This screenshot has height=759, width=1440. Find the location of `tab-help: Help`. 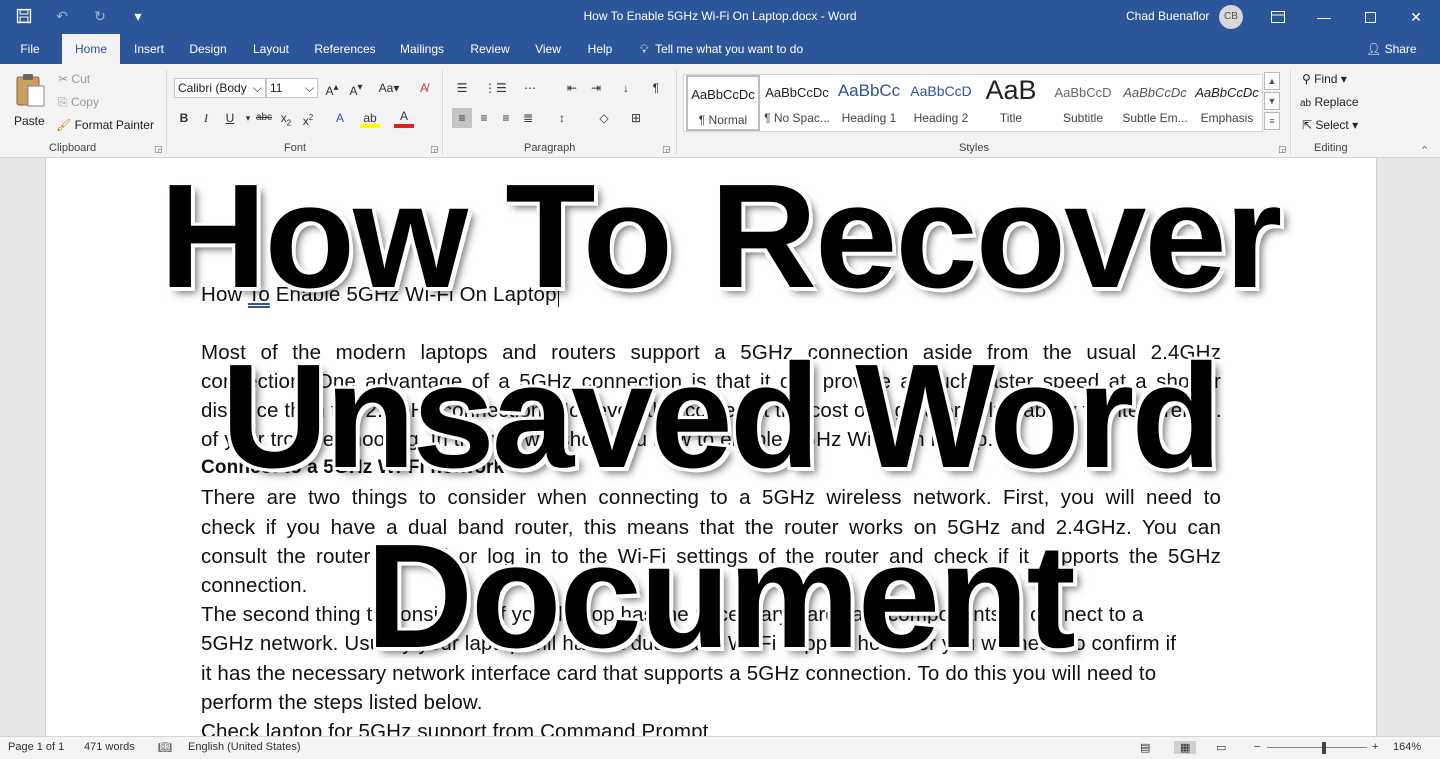

tab-help: Help is located at coordinates (600, 49).